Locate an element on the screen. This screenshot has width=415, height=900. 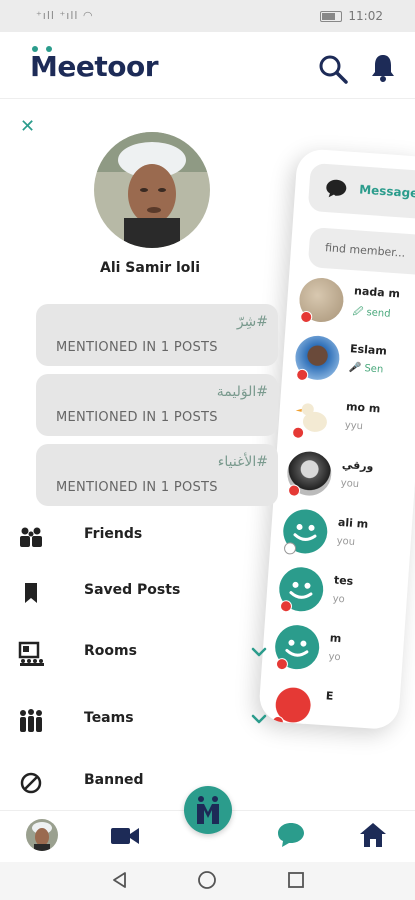
signal-indicators: ⁺ıll ⁺ıll ◠ is located at coordinates (65, 15).